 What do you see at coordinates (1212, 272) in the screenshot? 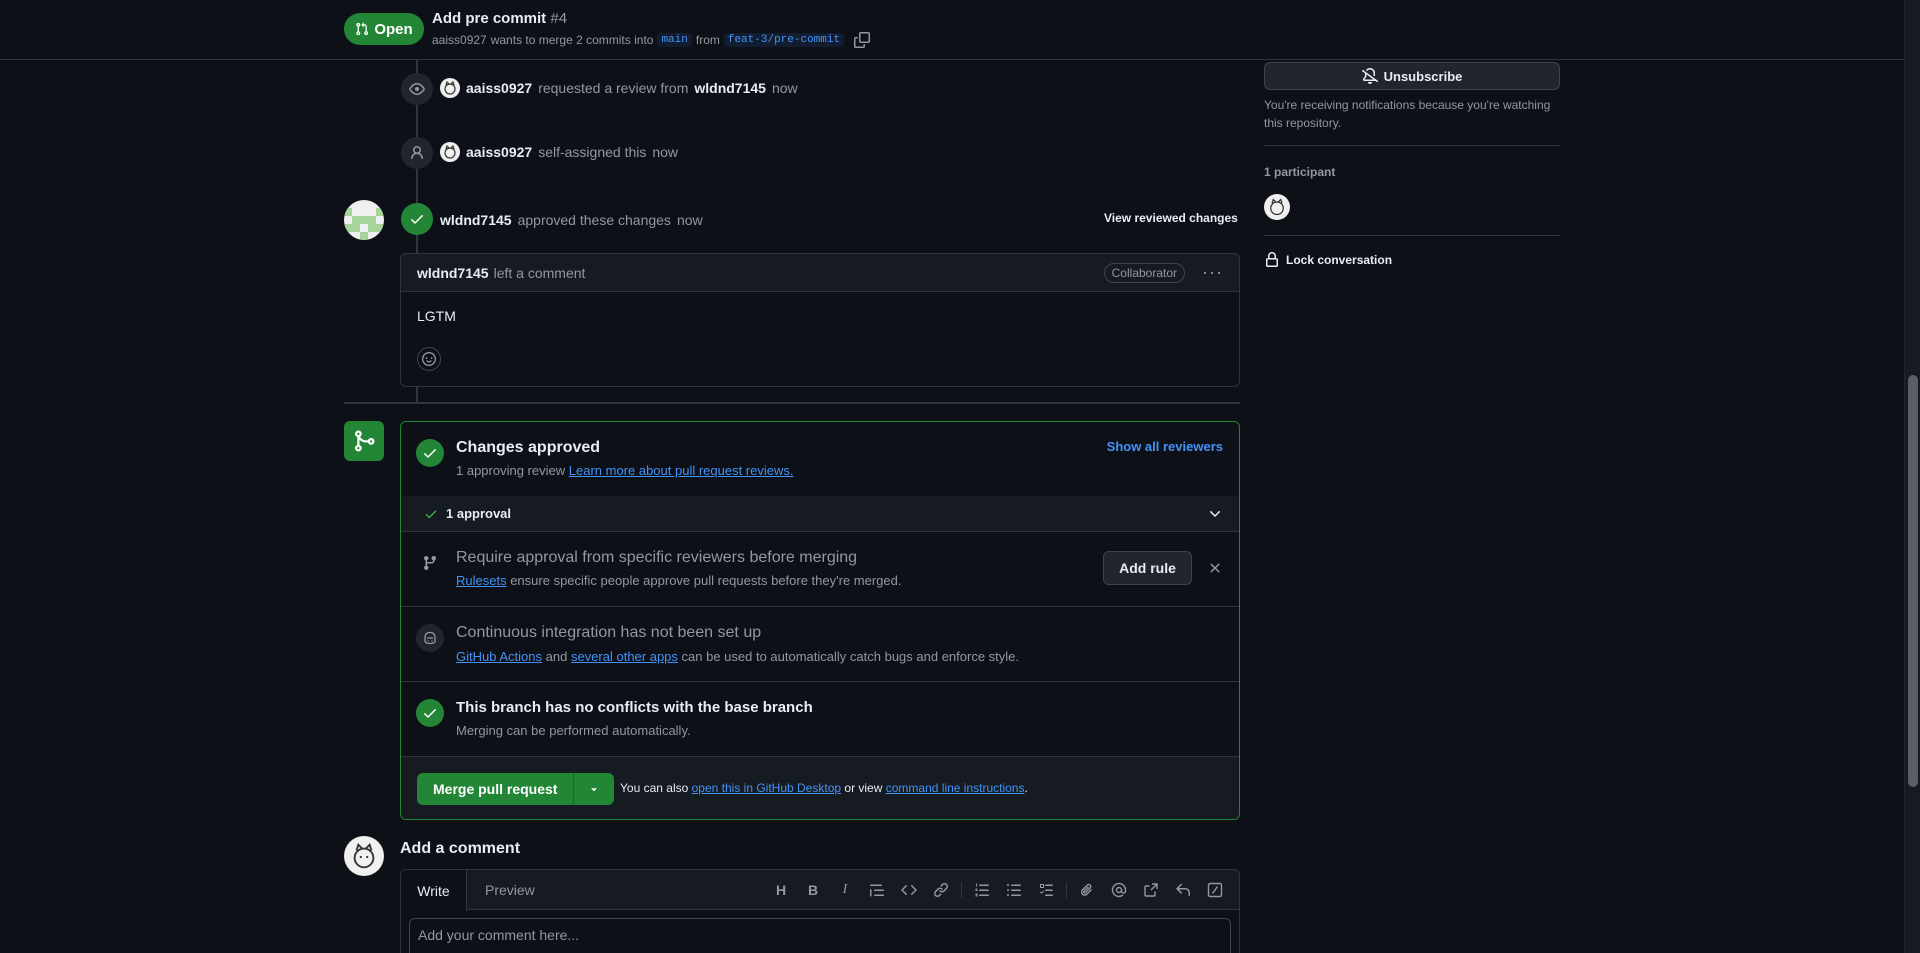
I see `kebab-menu-icon: ···` at bounding box center [1212, 272].